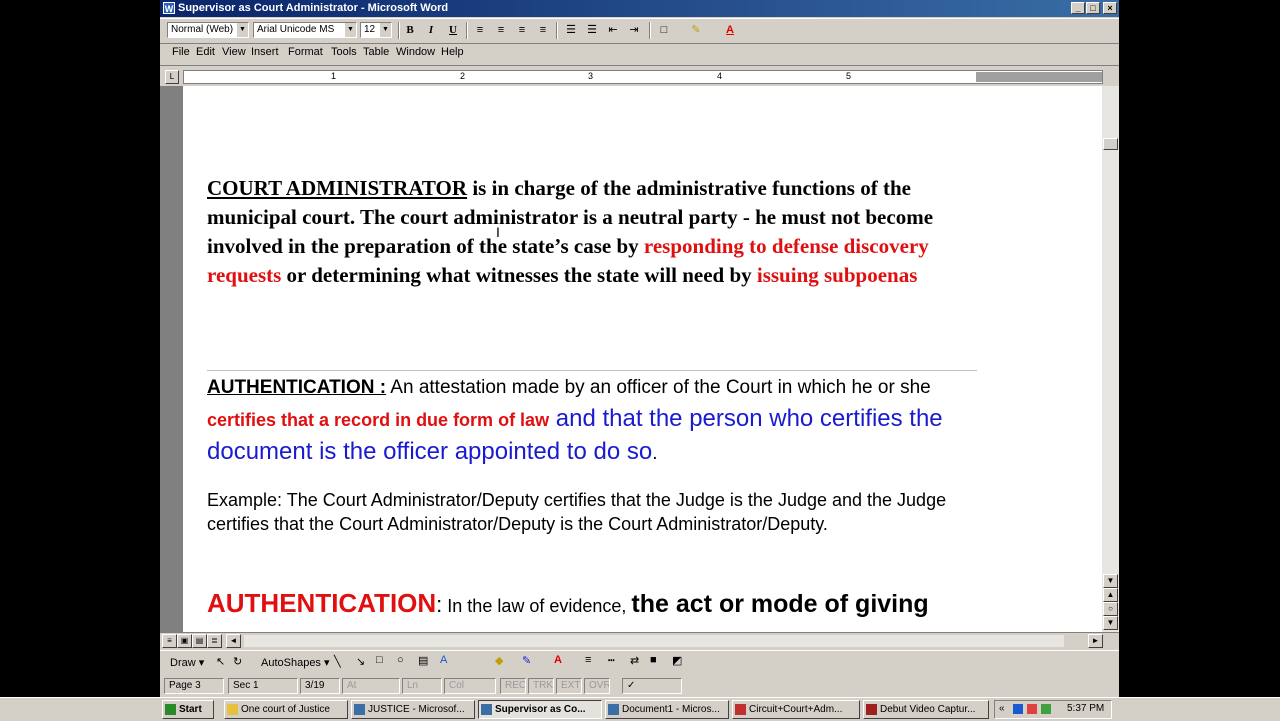 The image size is (1280, 721). I want to click on align-left-icon: ≡, so click(480, 30).